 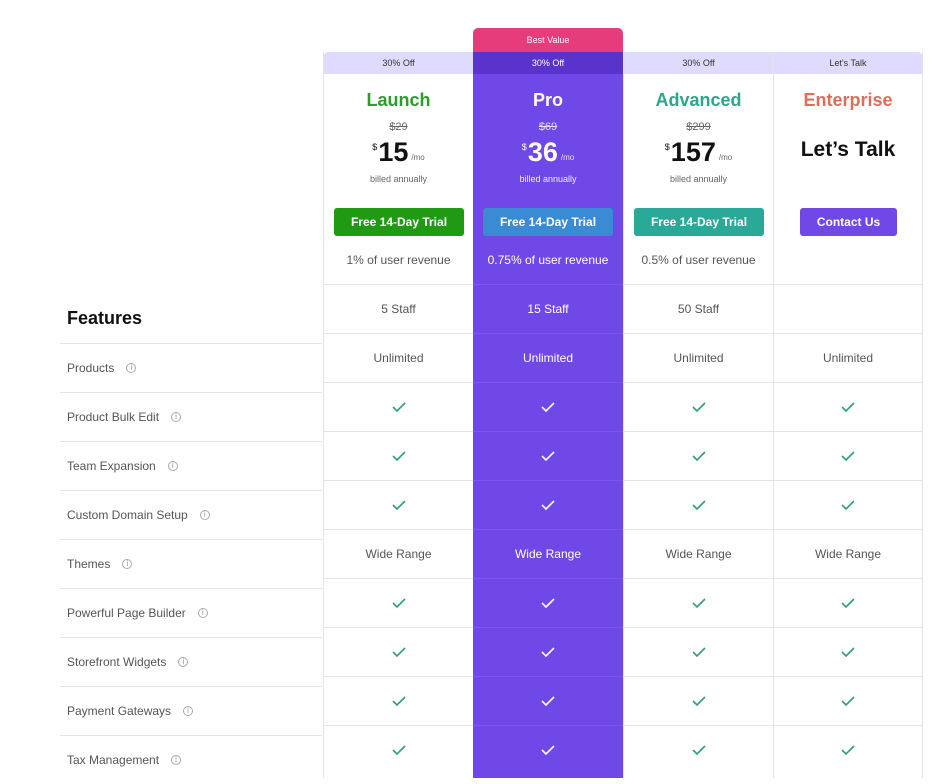 What do you see at coordinates (548, 40) in the screenshot?
I see `best-value-badge: Best Value` at bounding box center [548, 40].